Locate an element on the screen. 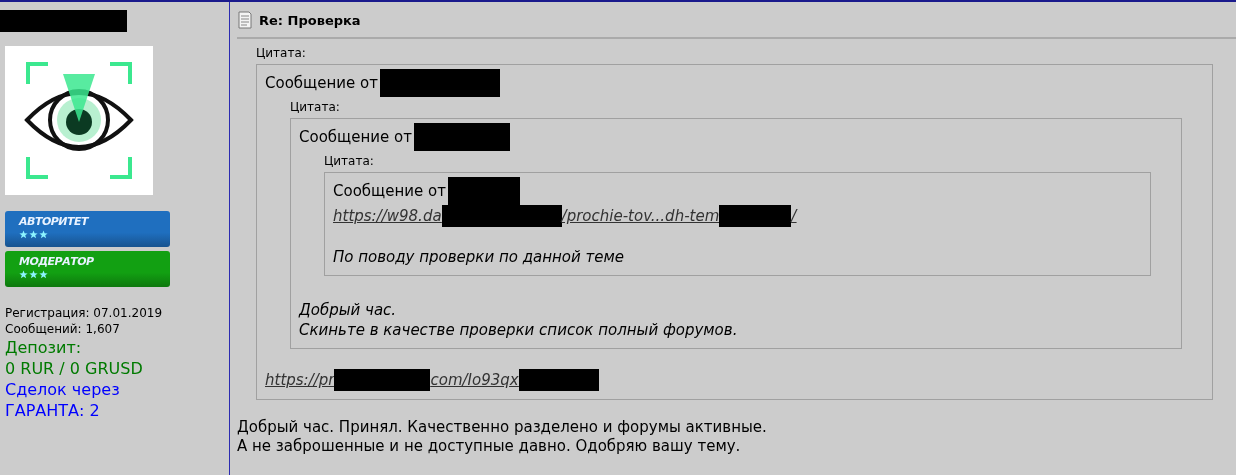 The height and width of the screenshot is (475, 1236). post-title: Re: Проверка is located at coordinates (310, 20).